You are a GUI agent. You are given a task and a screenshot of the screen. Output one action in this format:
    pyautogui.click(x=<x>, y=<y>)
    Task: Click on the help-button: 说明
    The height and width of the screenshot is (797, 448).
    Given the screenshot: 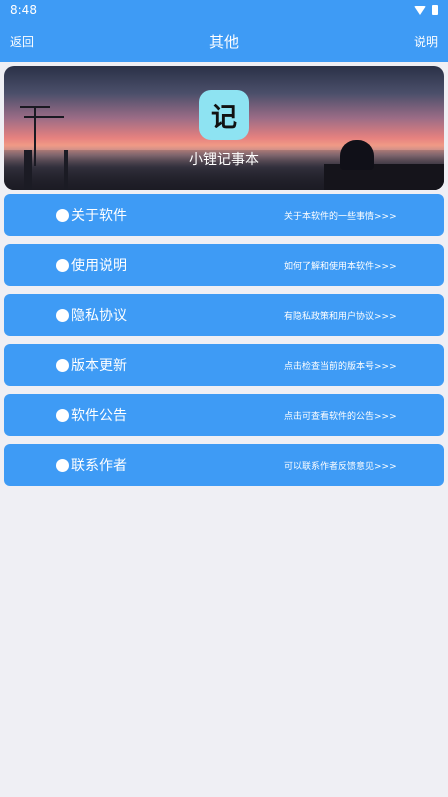 What is the action you would take?
    pyautogui.click(x=426, y=41)
    